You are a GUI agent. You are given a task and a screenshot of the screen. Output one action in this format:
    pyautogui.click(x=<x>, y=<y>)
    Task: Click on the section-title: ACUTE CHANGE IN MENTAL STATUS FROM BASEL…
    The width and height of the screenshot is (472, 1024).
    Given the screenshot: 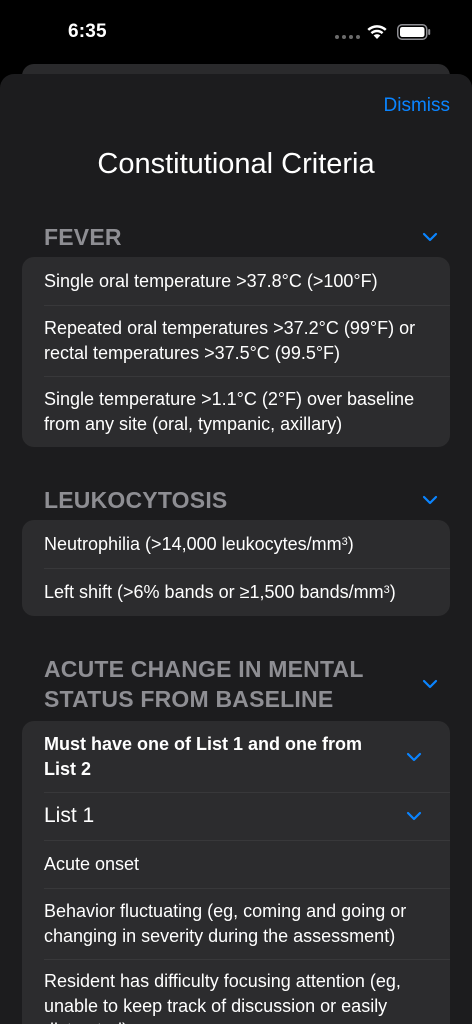 What is the action you would take?
    pyautogui.click(x=204, y=684)
    